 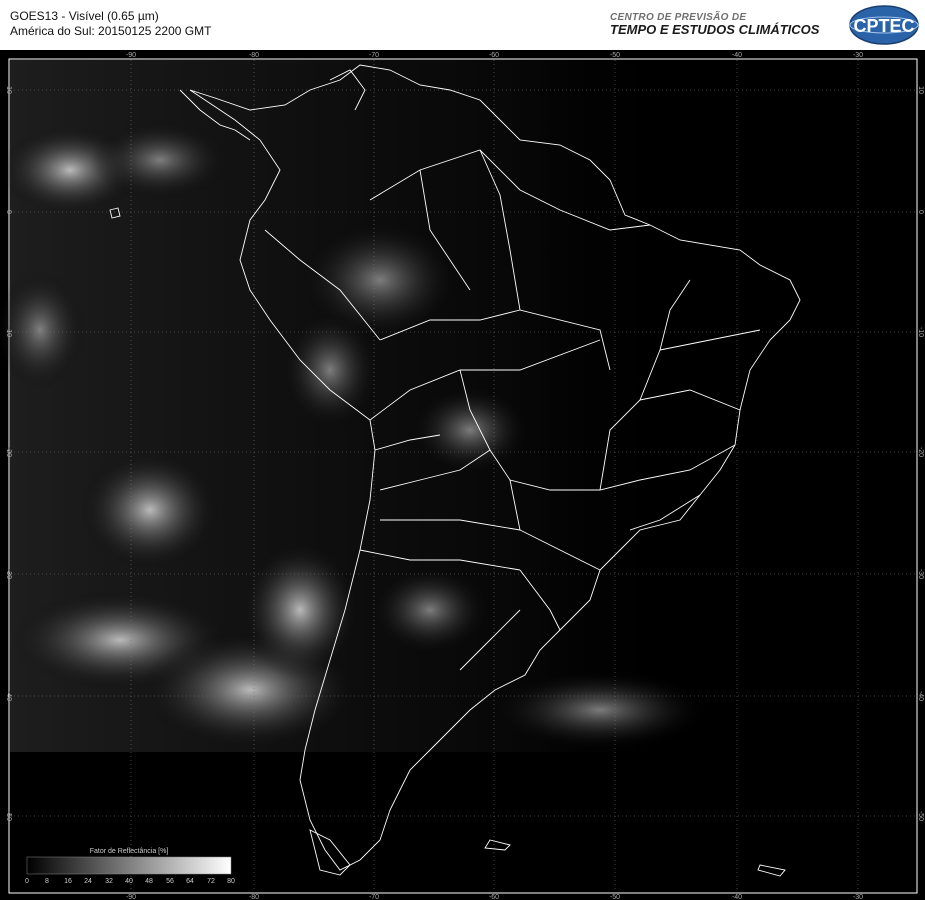 What do you see at coordinates (84, 16) in the screenshot?
I see `product-title: GOES13 - Visível (0.65 µm)` at bounding box center [84, 16].